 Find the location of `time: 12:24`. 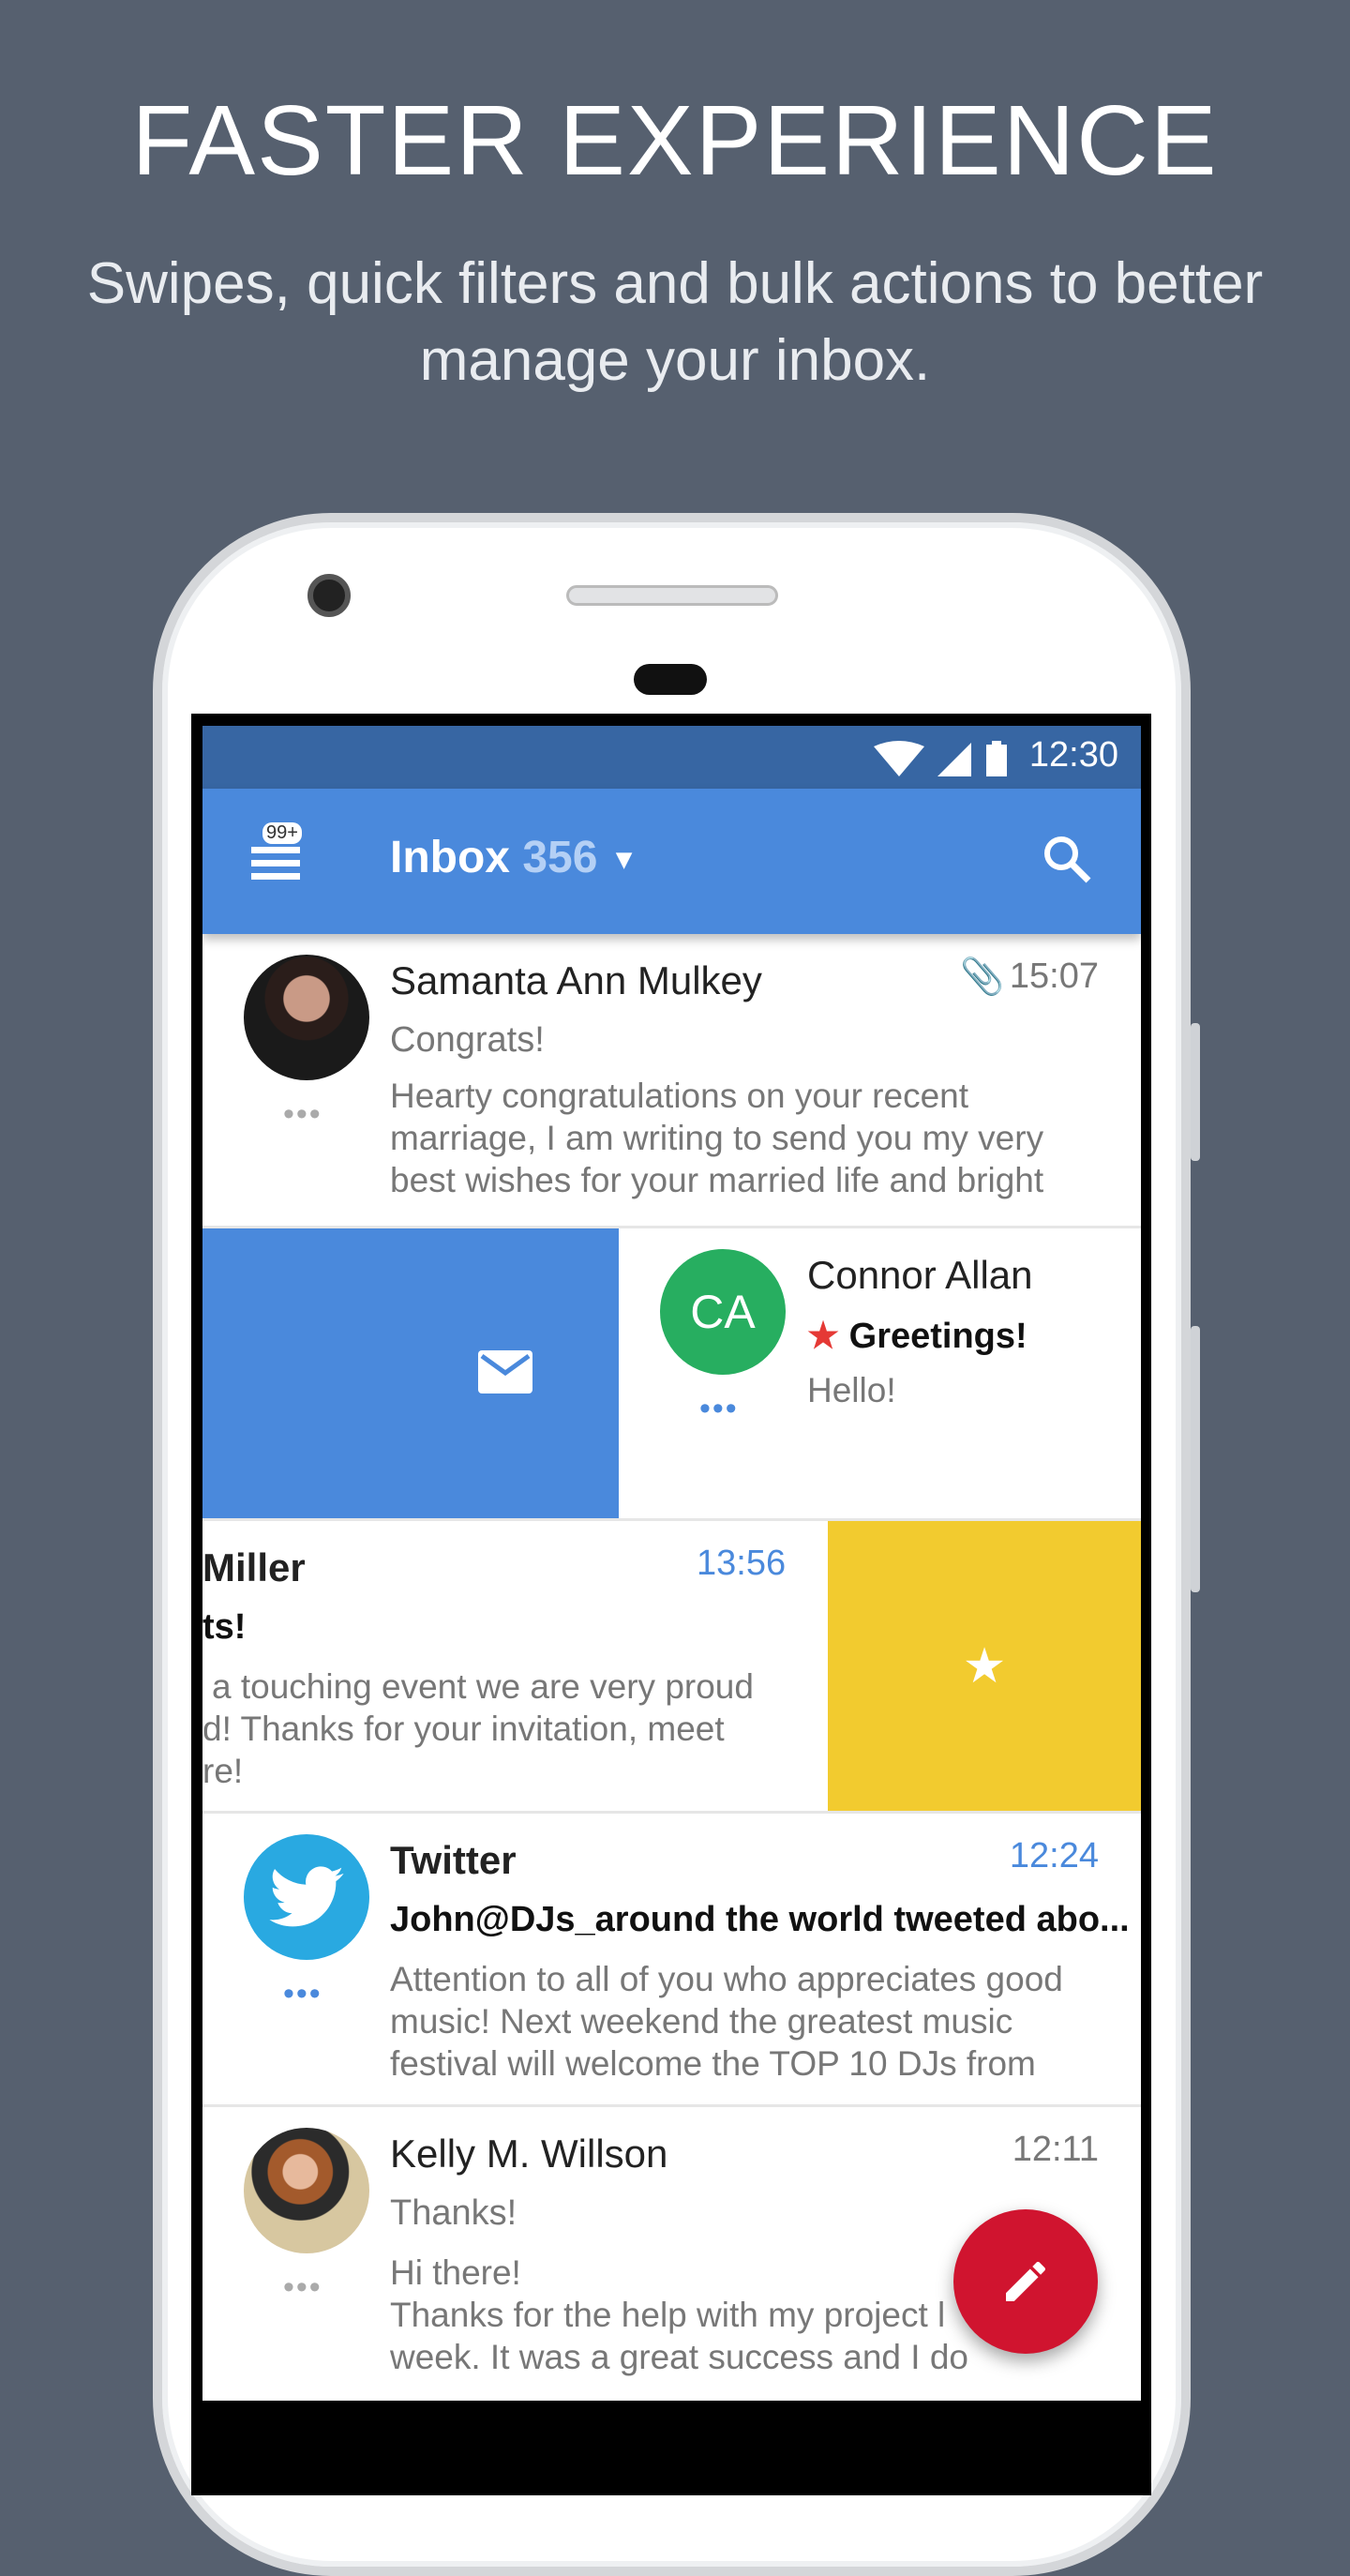

time: 12:24 is located at coordinates (1054, 1856).